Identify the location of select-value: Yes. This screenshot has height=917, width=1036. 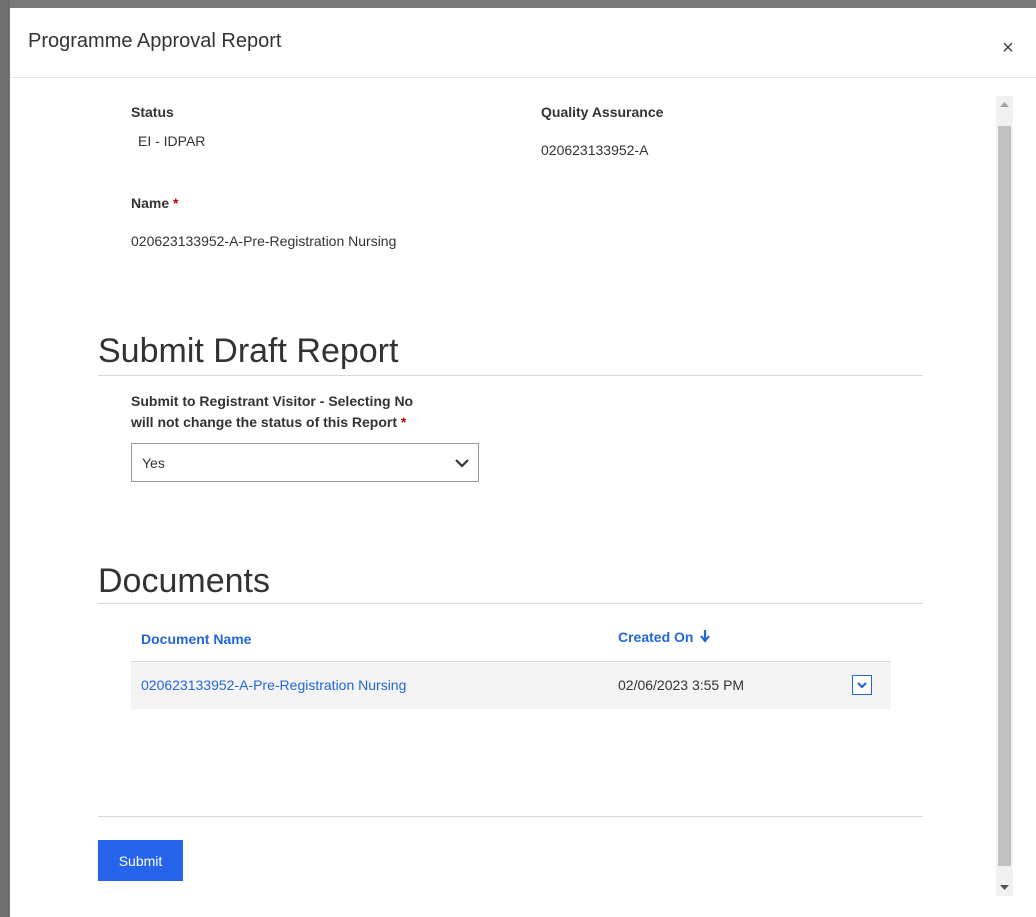
(153, 463).